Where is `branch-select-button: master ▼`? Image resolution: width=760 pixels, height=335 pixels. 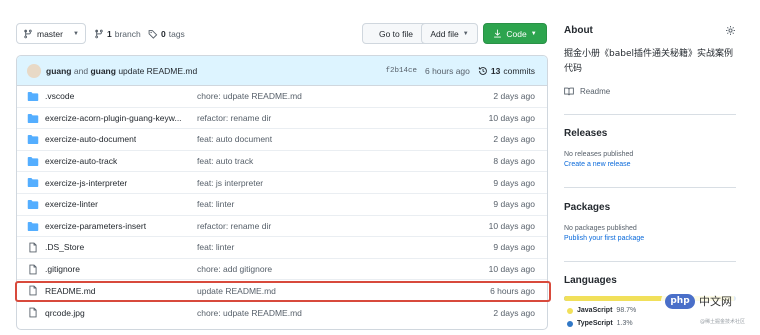
branch-select-button: master ▼ is located at coordinates (51, 33).